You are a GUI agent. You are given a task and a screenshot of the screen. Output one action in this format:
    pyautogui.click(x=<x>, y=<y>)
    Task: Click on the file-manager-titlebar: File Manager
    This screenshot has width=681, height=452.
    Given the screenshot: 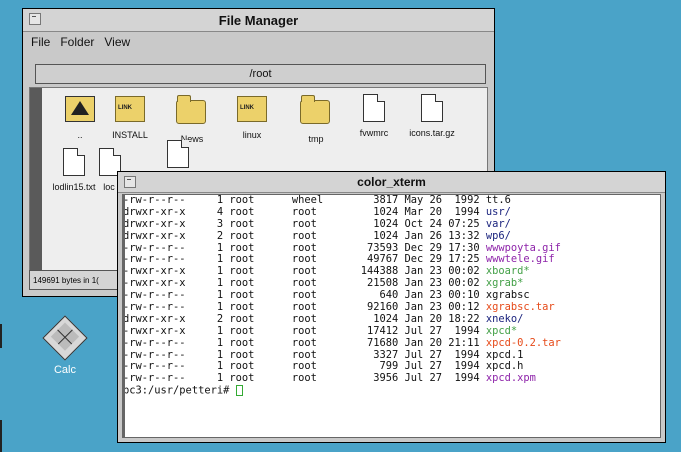 What is the action you would take?
    pyautogui.click(x=258, y=20)
    